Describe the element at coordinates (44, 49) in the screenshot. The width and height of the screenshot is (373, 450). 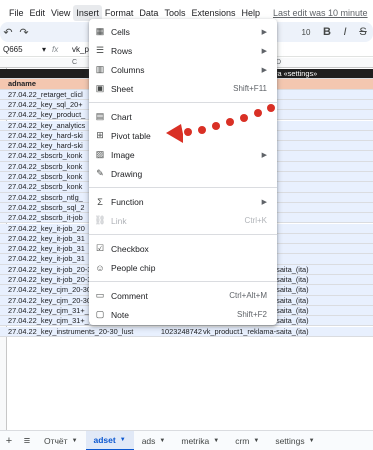
I see `name-box-dropdown-icon: ▾` at that location.